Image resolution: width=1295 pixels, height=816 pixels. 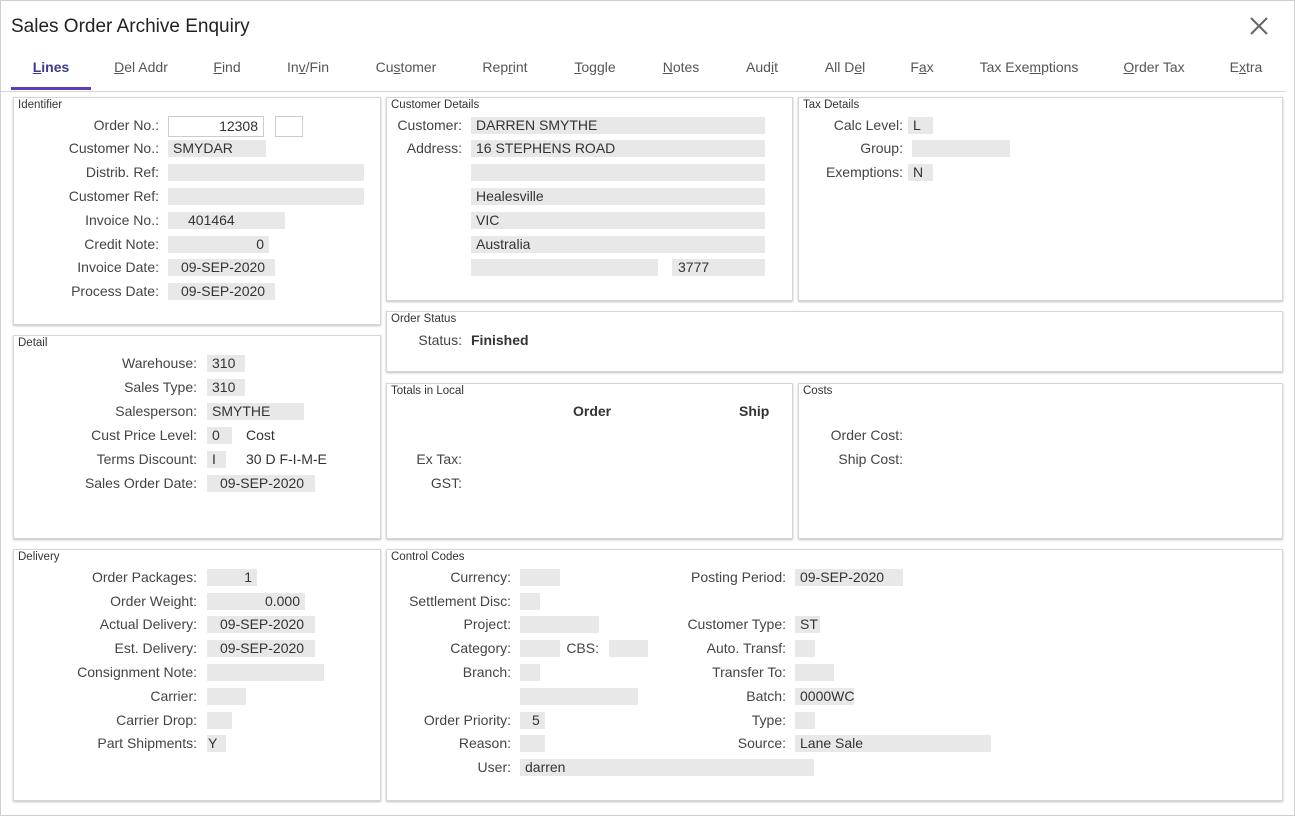 I want to click on customer-no-label: Customer No.:, so click(x=113, y=148).